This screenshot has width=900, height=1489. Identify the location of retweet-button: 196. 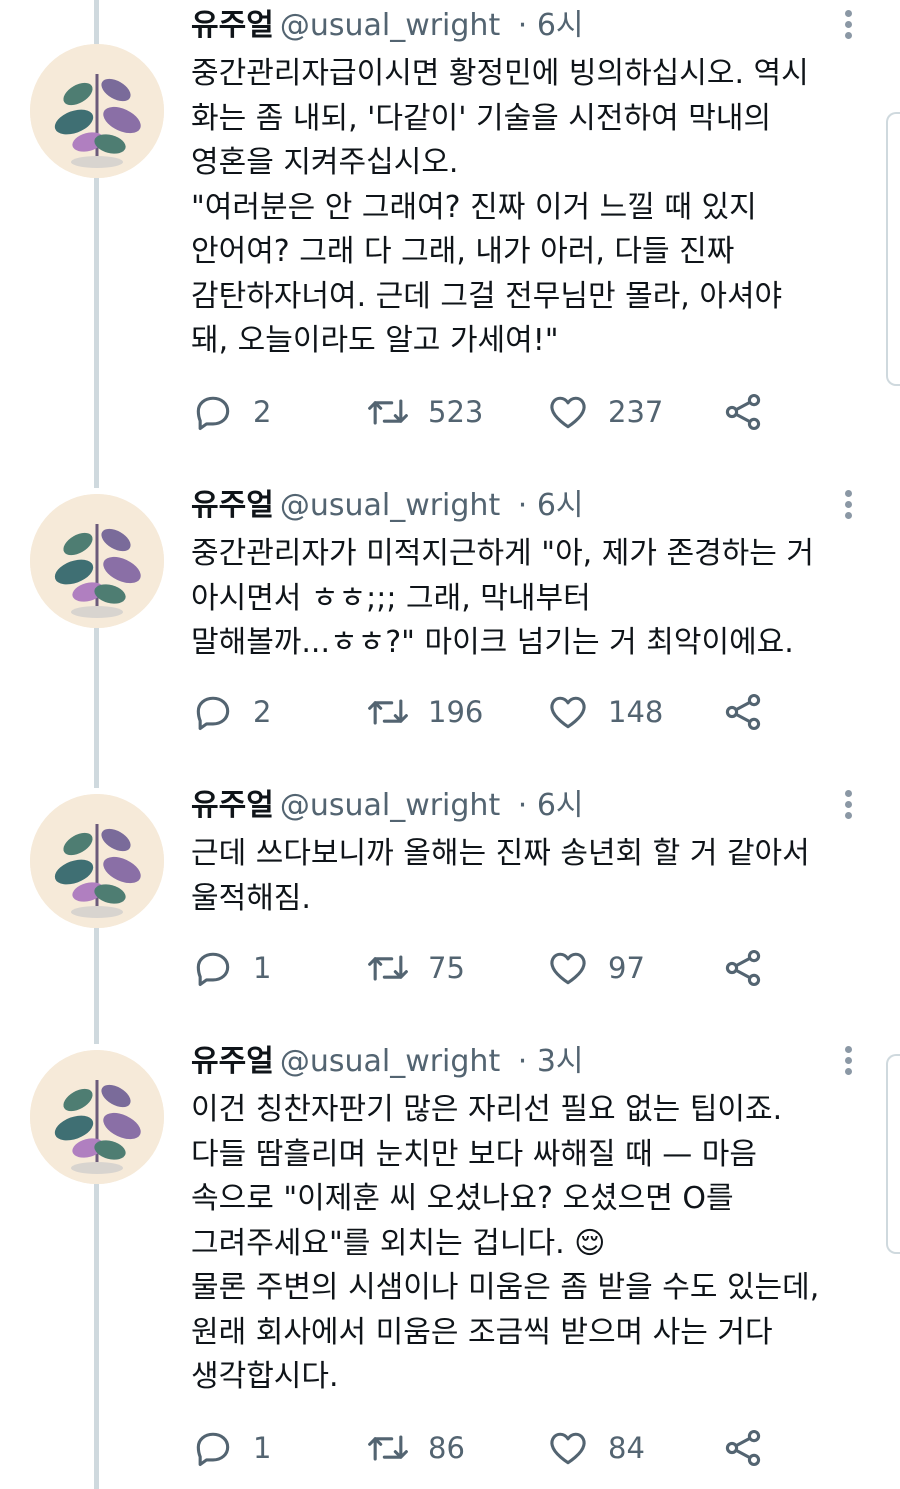
(424, 712).